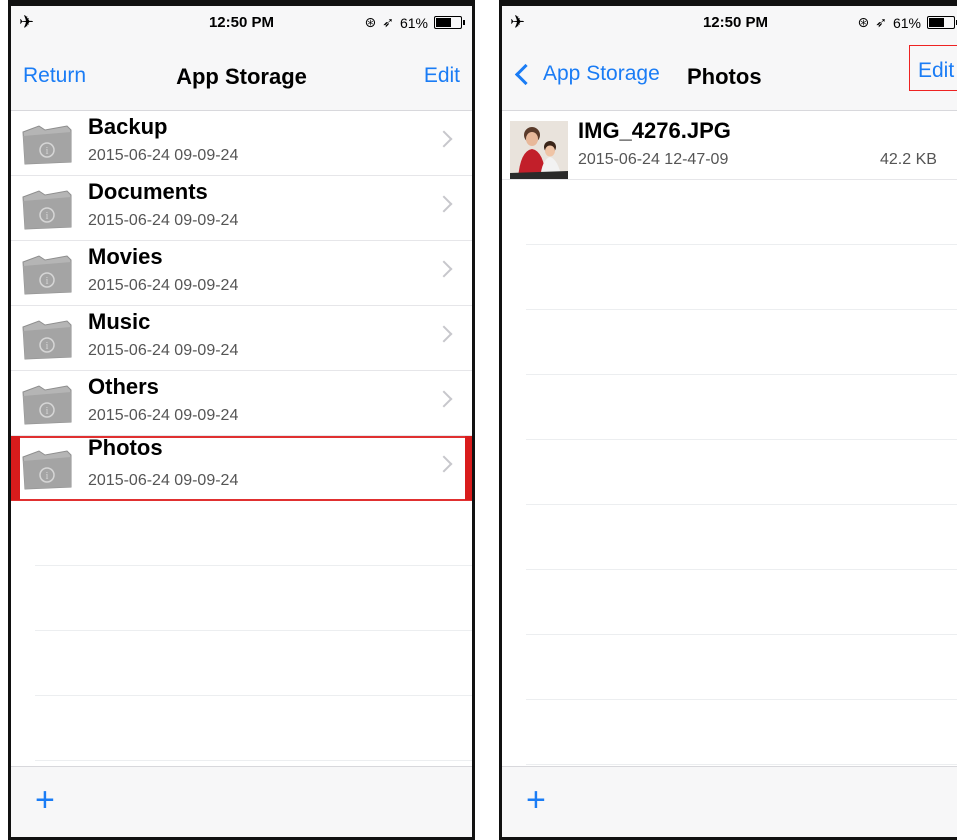  Describe the element at coordinates (119, 321) in the screenshot. I see `folder-name: Music` at that location.